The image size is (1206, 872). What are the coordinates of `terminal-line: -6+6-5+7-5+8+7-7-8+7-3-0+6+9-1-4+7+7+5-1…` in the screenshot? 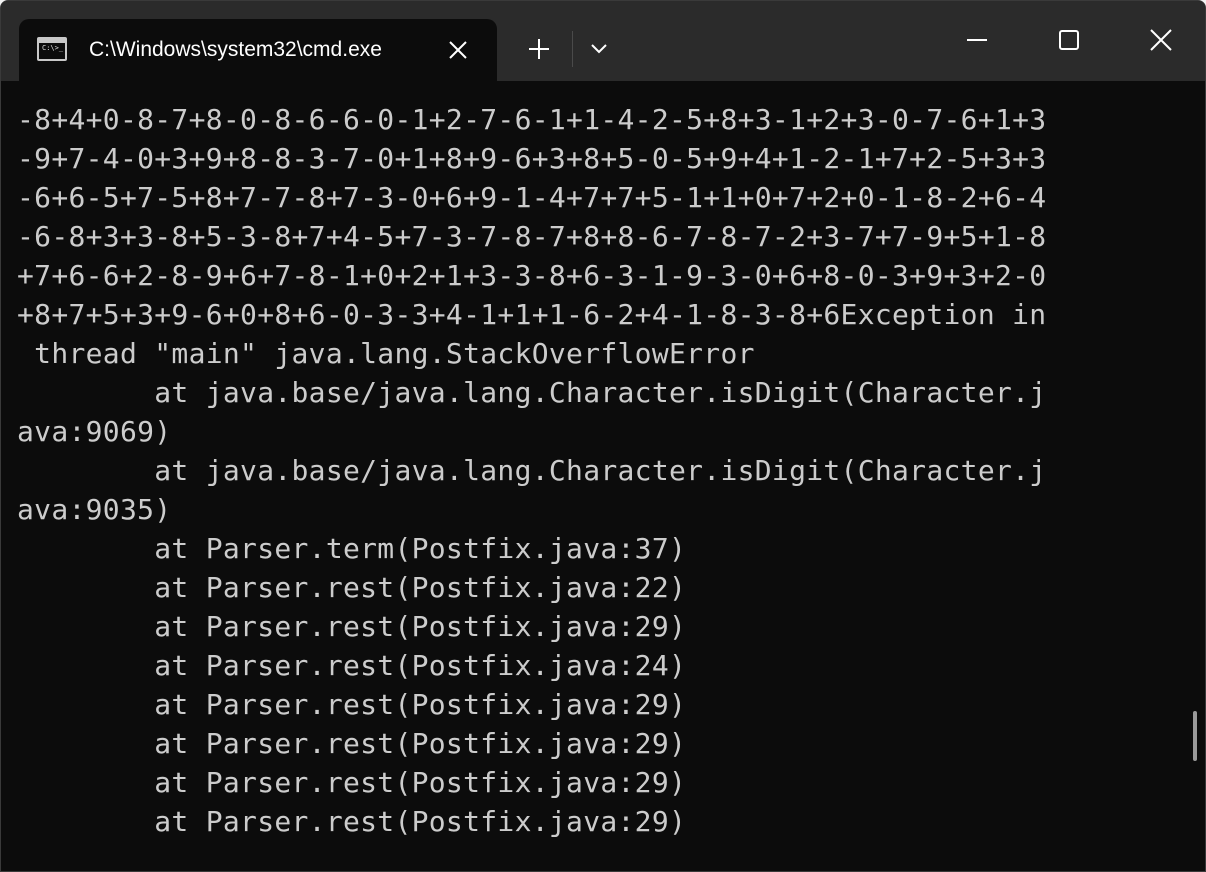 It's located at (532, 197).